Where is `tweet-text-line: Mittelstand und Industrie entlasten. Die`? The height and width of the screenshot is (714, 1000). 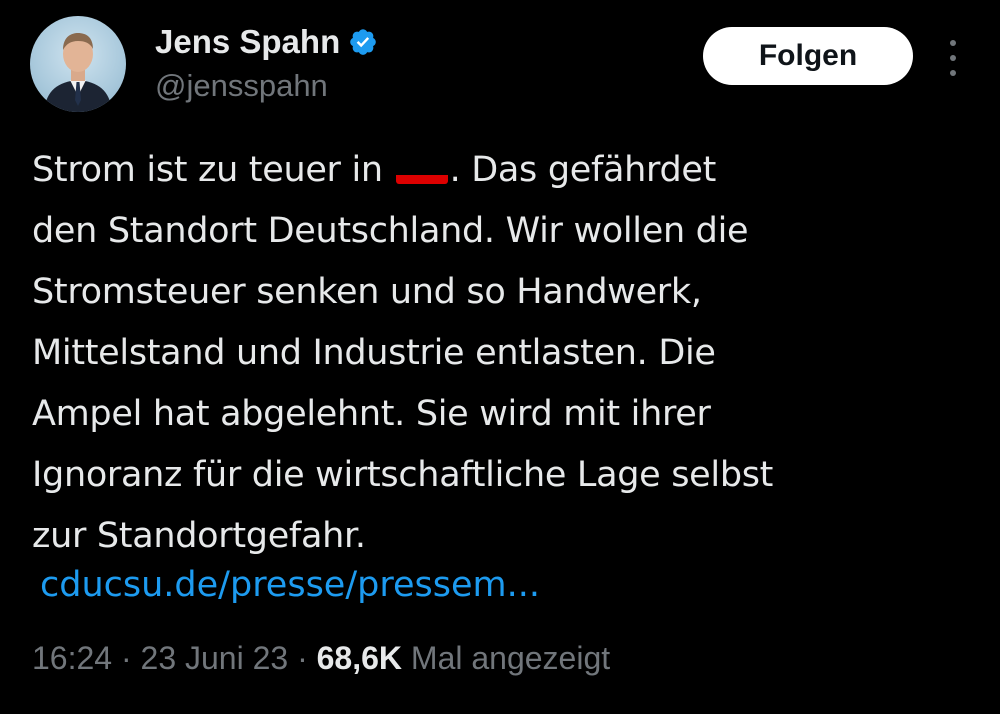
tweet-text-line: Mittelstand und Industrie entlasten. Die is located at coordinates (374, 353).